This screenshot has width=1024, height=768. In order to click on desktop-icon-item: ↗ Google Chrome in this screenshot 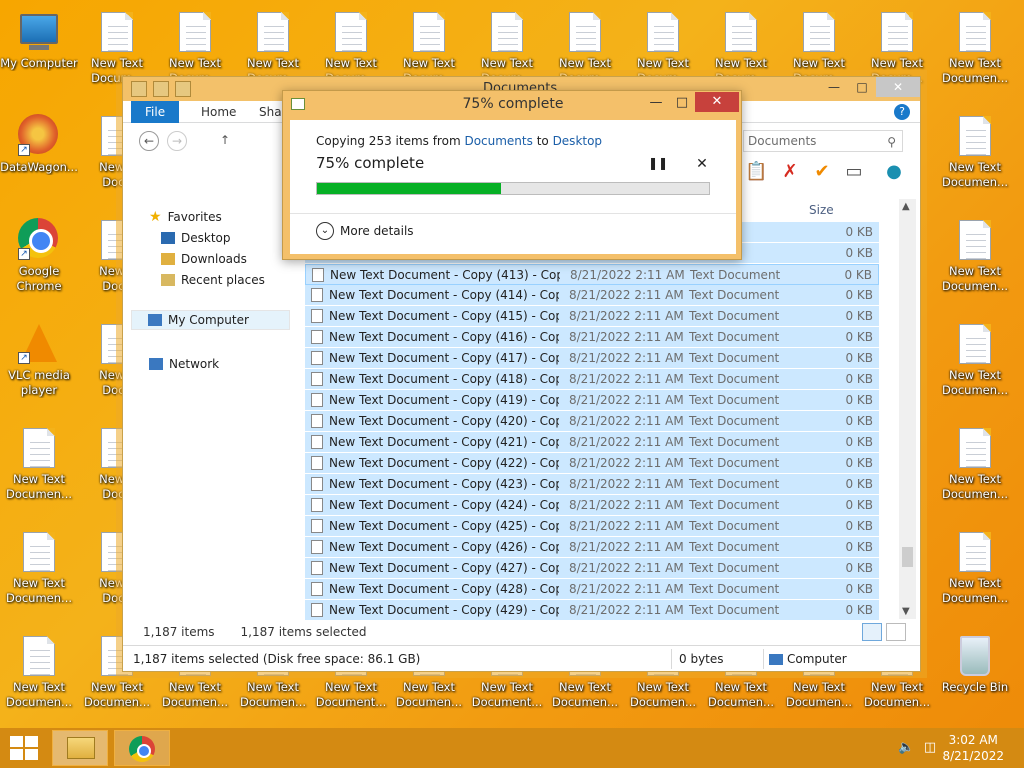, I will do `click(39, 258)`.